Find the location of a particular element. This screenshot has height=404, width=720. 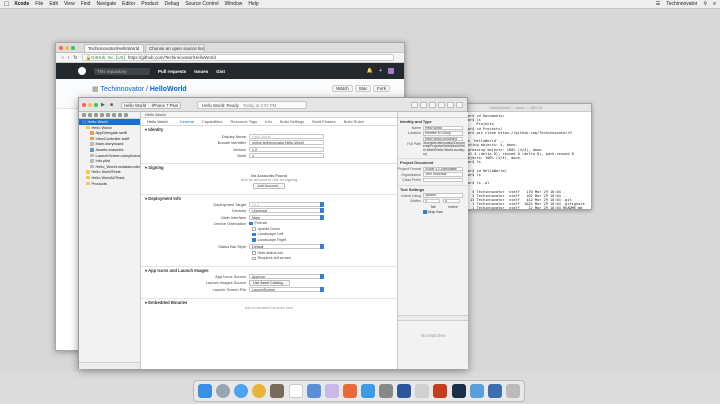

launchpad-icon is located at coordinates (223, 391).